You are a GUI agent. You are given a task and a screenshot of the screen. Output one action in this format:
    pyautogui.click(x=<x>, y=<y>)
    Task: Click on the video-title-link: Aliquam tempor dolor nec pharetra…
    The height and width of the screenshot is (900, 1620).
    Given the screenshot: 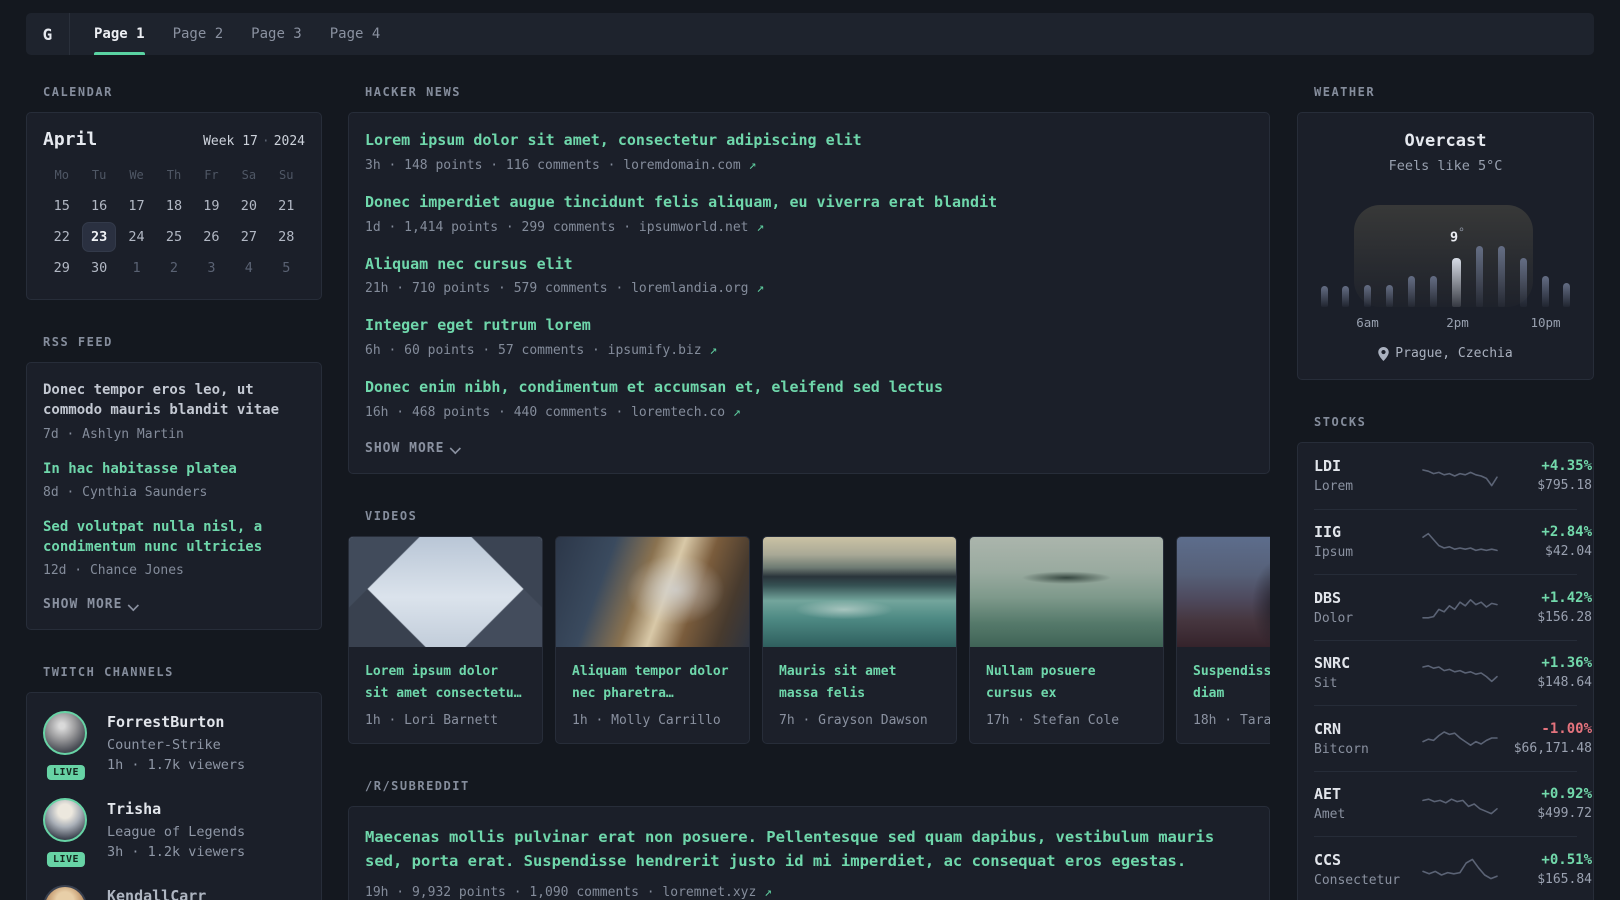 What is the action you would take?
    pyautogui.click(x=652, y=676)
    